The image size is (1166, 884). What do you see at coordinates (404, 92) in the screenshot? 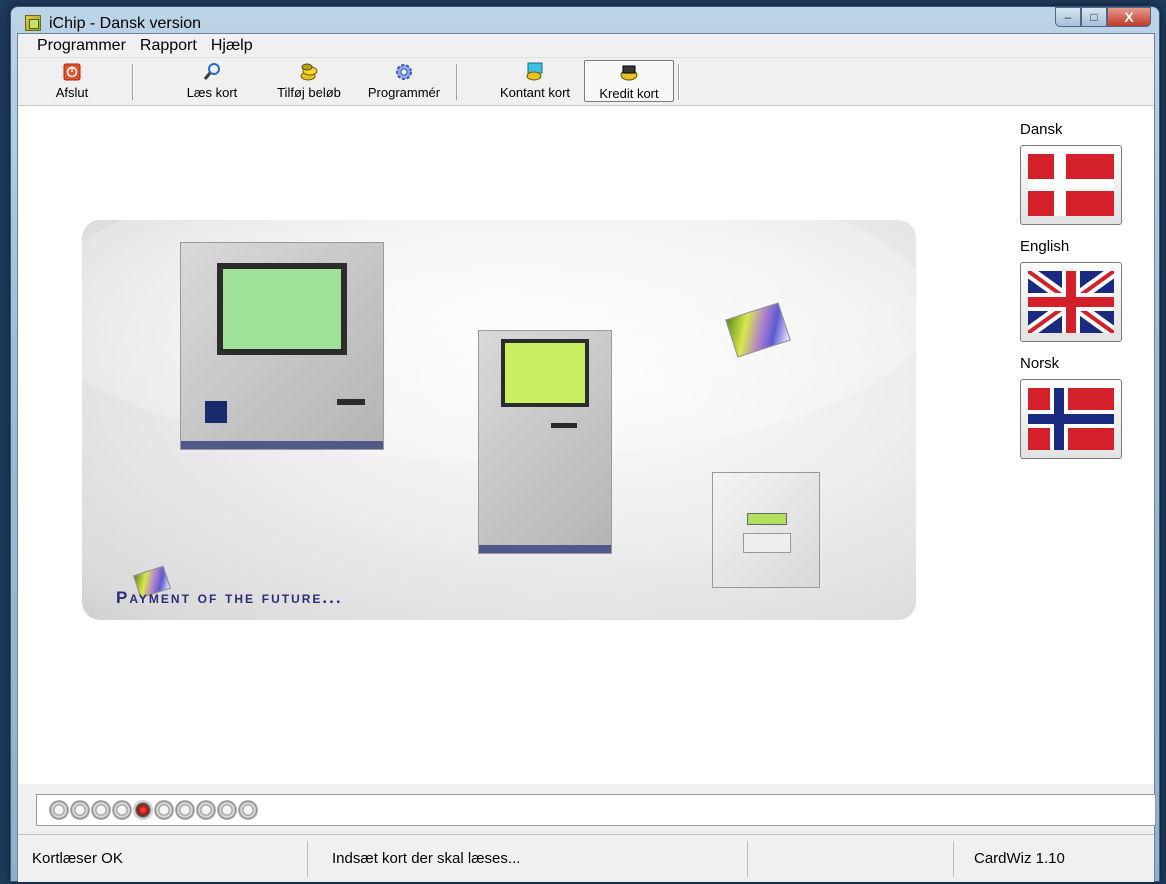
I see `program-label: Programmér` at bounding box center [404, 92].